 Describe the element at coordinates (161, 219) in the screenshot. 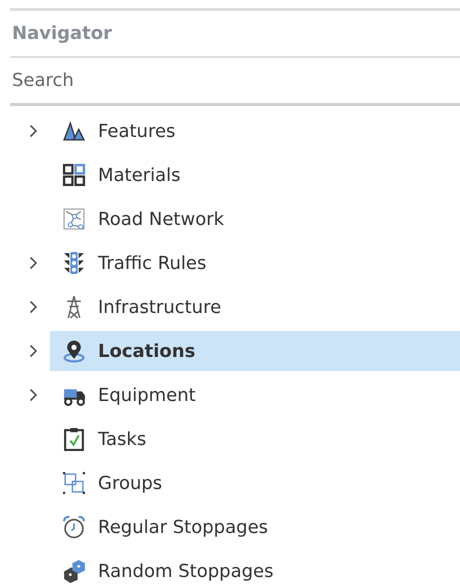

I see `item-label: Road Network` at that location.